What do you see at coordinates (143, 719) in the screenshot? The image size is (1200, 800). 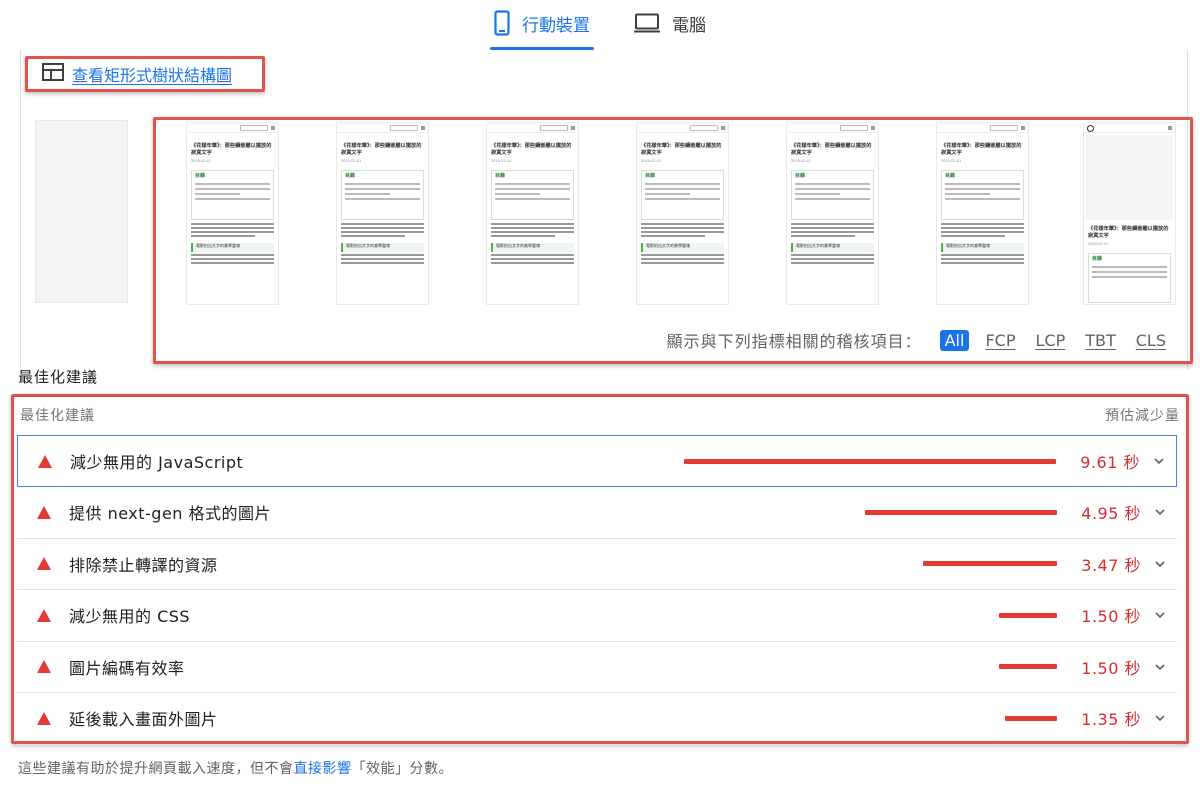 I see `opportunity-title: 延後載入畫面外圖片` at bounding box center [143, 719].